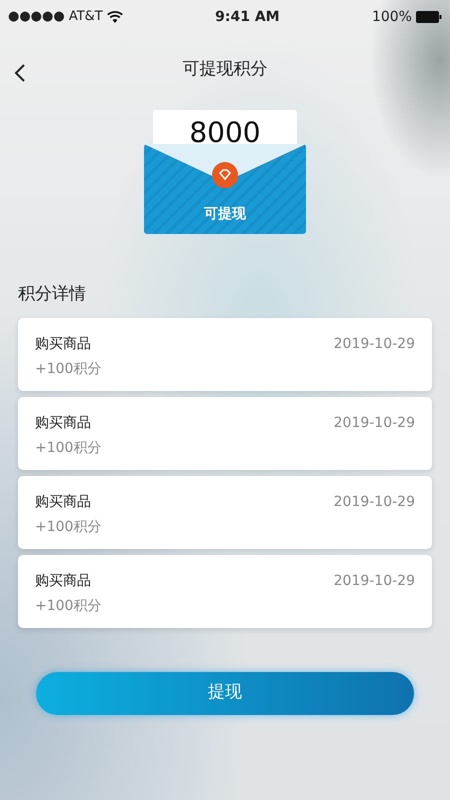 This screenshot has width=450, height=800. I want to click on withdraw-button: 提现, so click(225, 693).